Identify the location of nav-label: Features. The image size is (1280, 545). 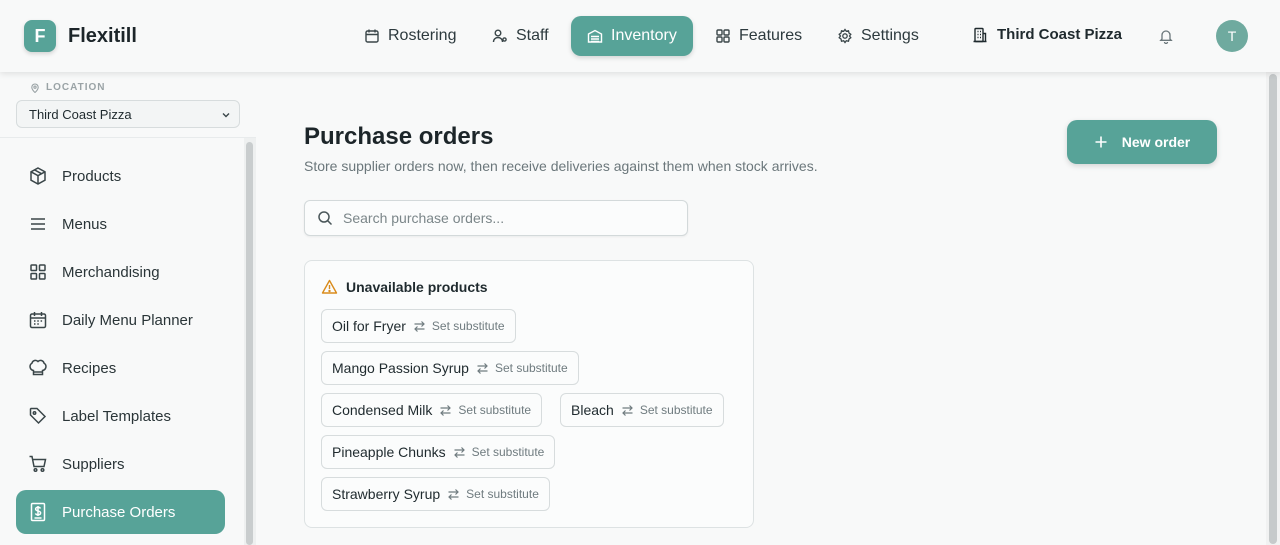
(771, 35).